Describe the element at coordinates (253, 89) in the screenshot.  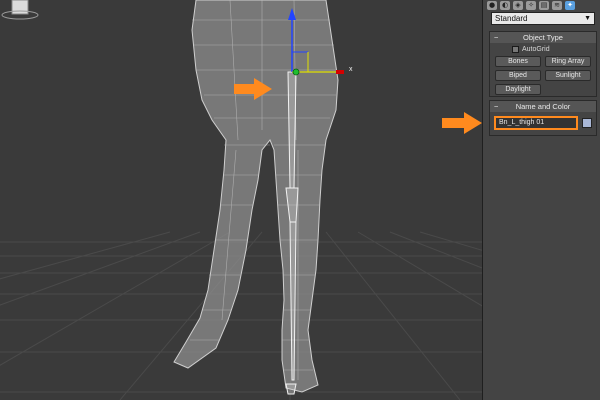
I see `highlight-arrow-bone` at that location.